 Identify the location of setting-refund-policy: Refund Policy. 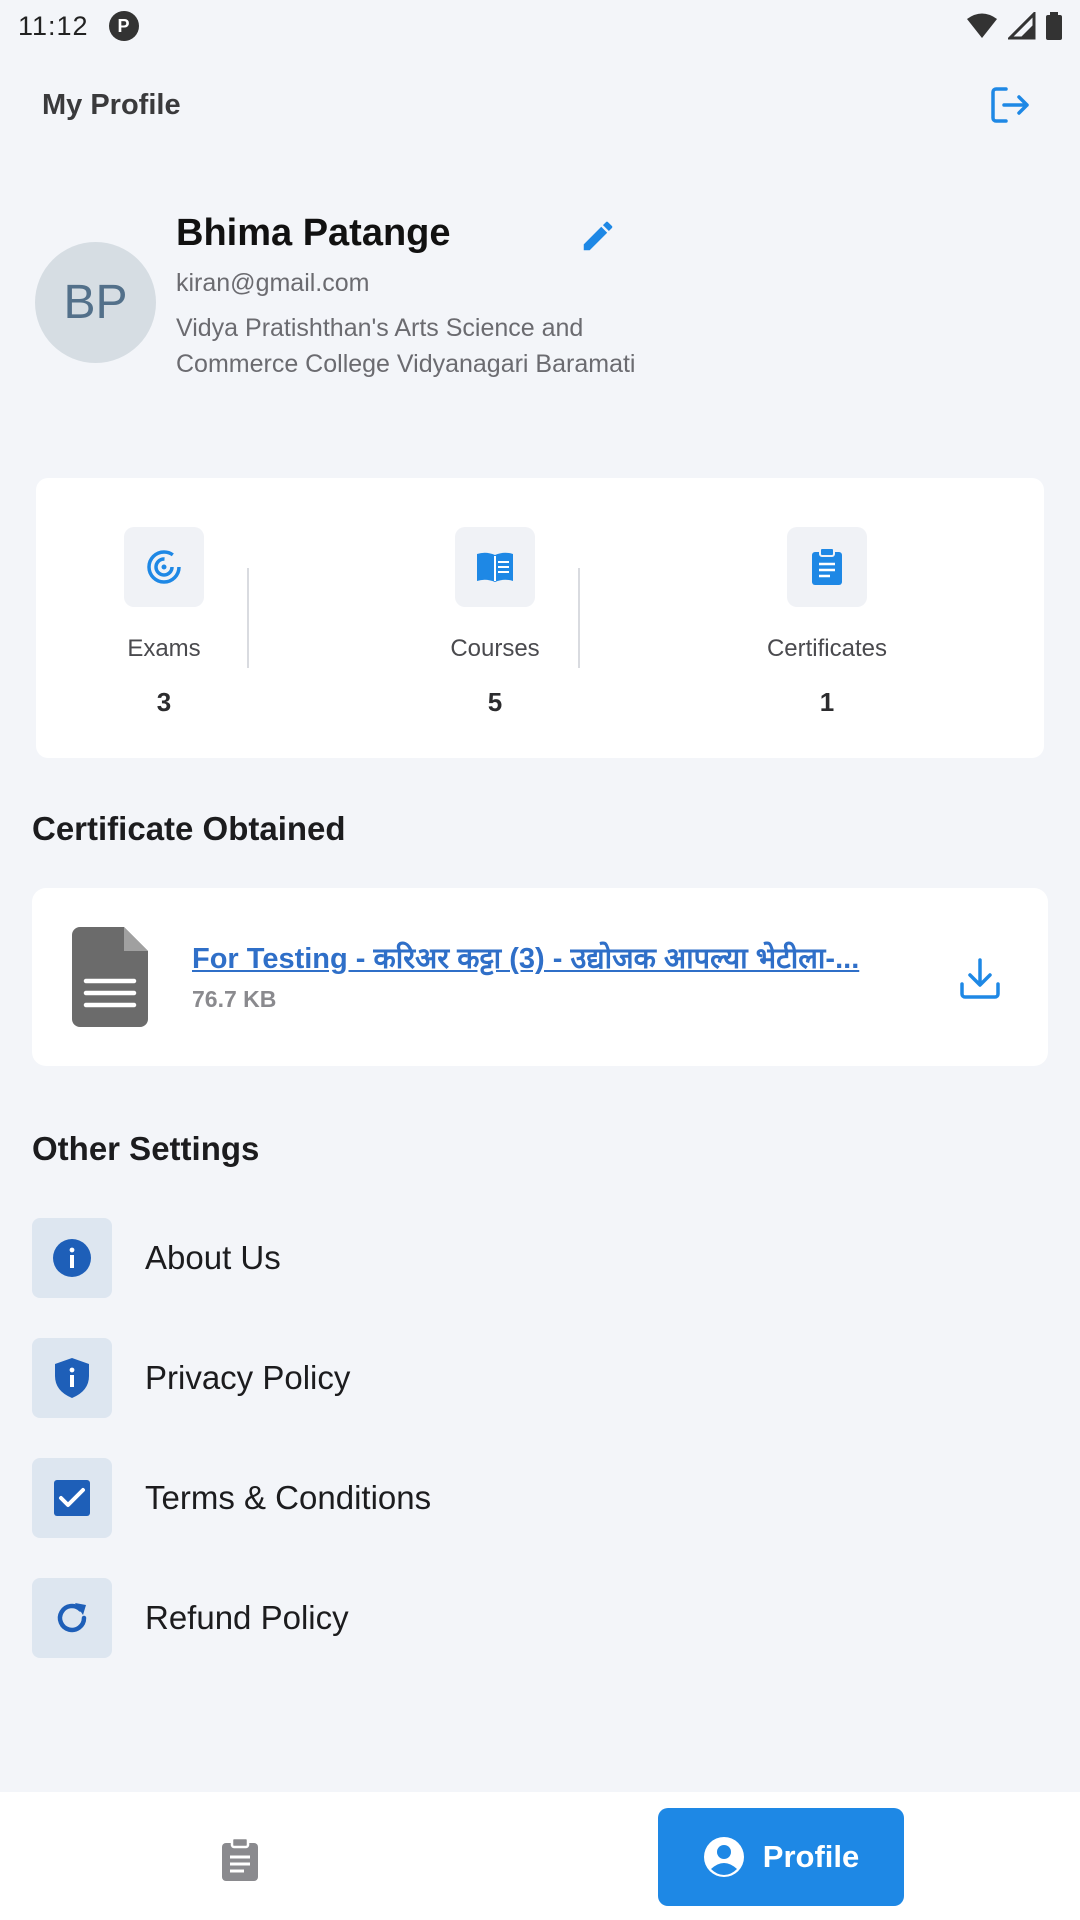
(540, 1618).